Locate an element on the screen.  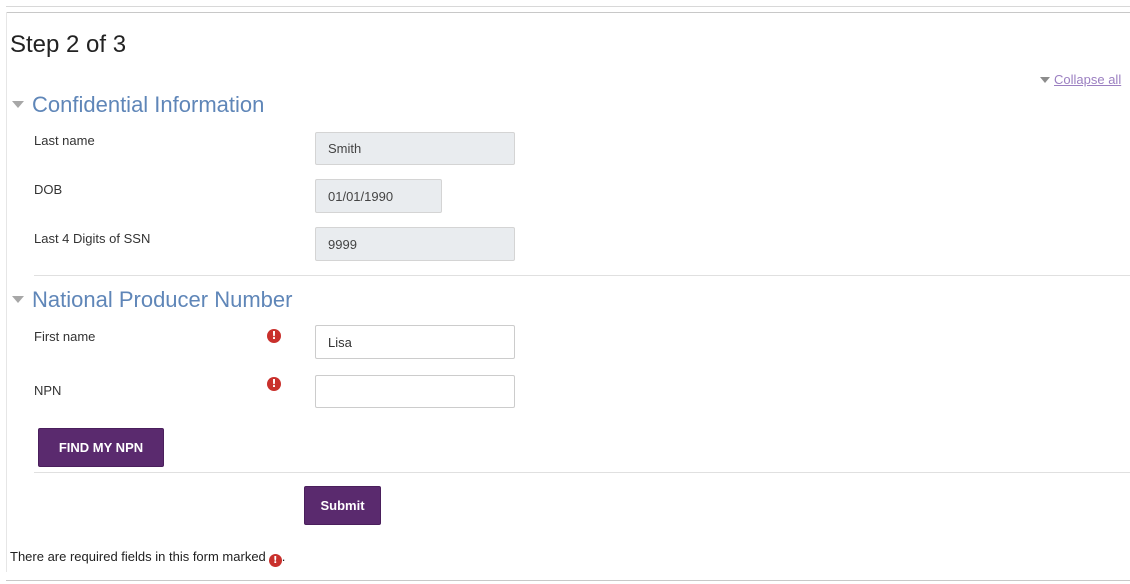
npn-label: NPN is located at coordinates (48, 390).